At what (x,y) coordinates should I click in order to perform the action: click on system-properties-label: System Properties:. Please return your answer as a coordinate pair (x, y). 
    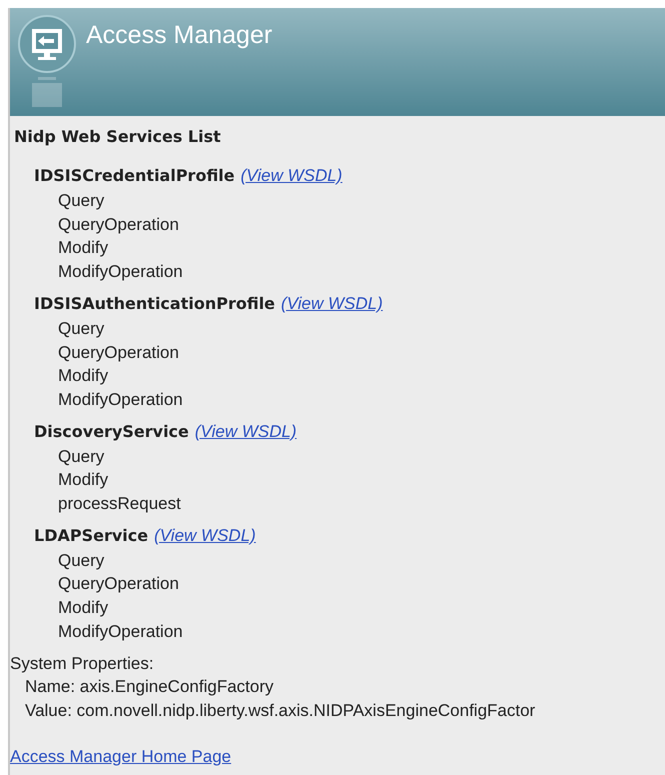
    Looking at the image, I should click on (82, 663).